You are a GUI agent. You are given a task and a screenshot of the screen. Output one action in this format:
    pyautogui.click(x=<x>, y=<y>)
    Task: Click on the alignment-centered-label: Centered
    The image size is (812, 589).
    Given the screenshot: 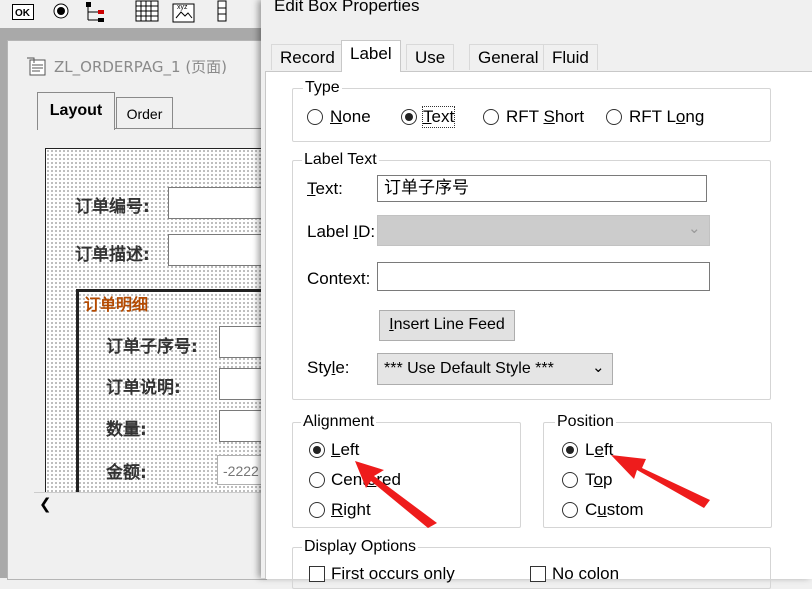 What is the action you would take?
    pyautogui.click(x=366, y=480)
    